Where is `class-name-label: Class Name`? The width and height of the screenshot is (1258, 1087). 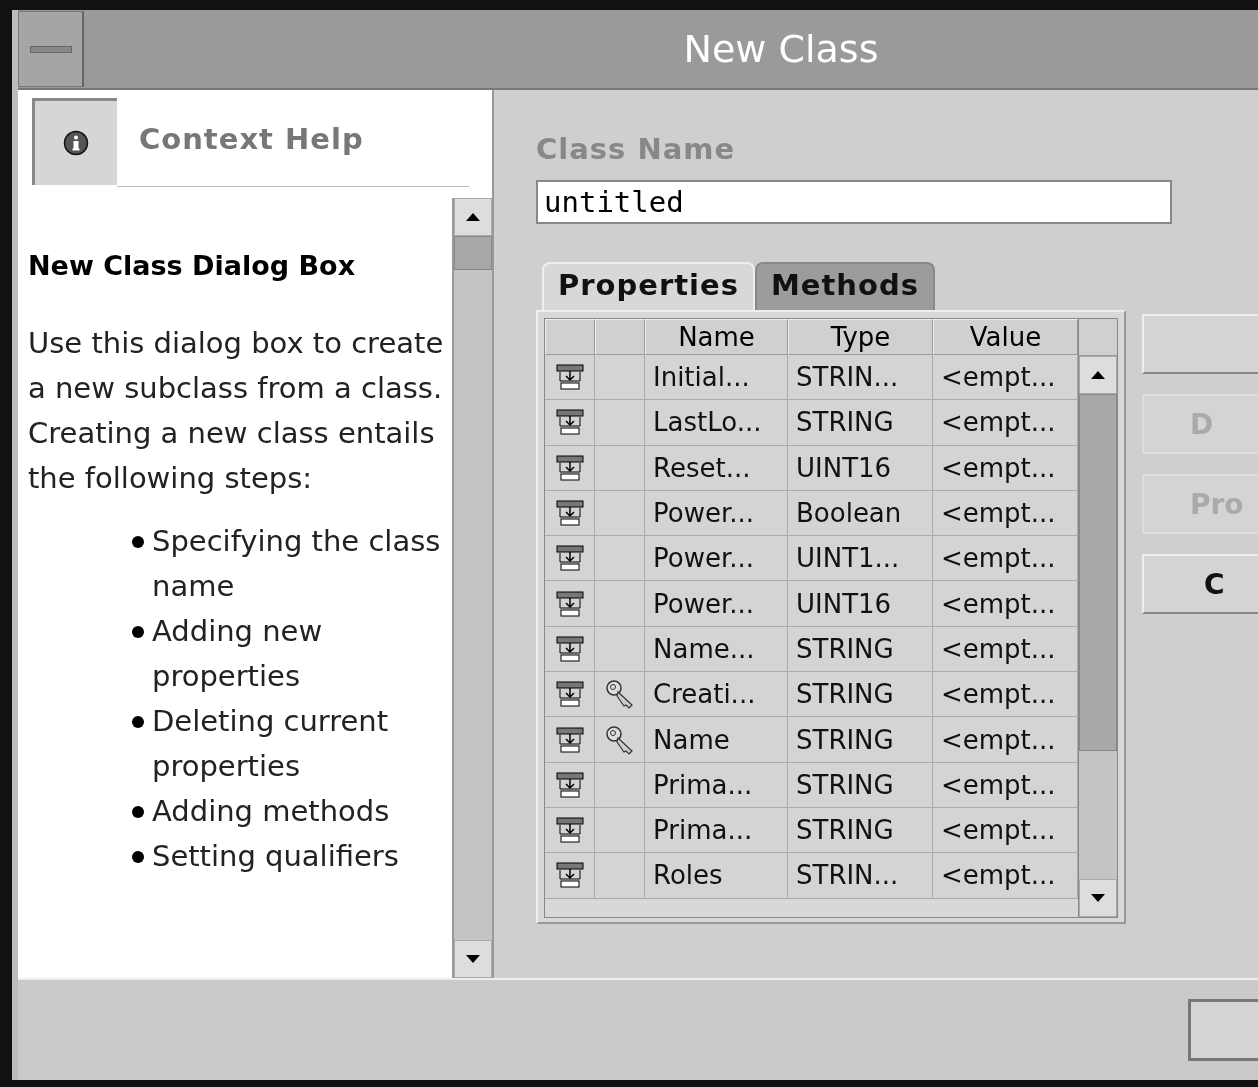 class-name-label: Class Name is located at coordinates (636, 149).